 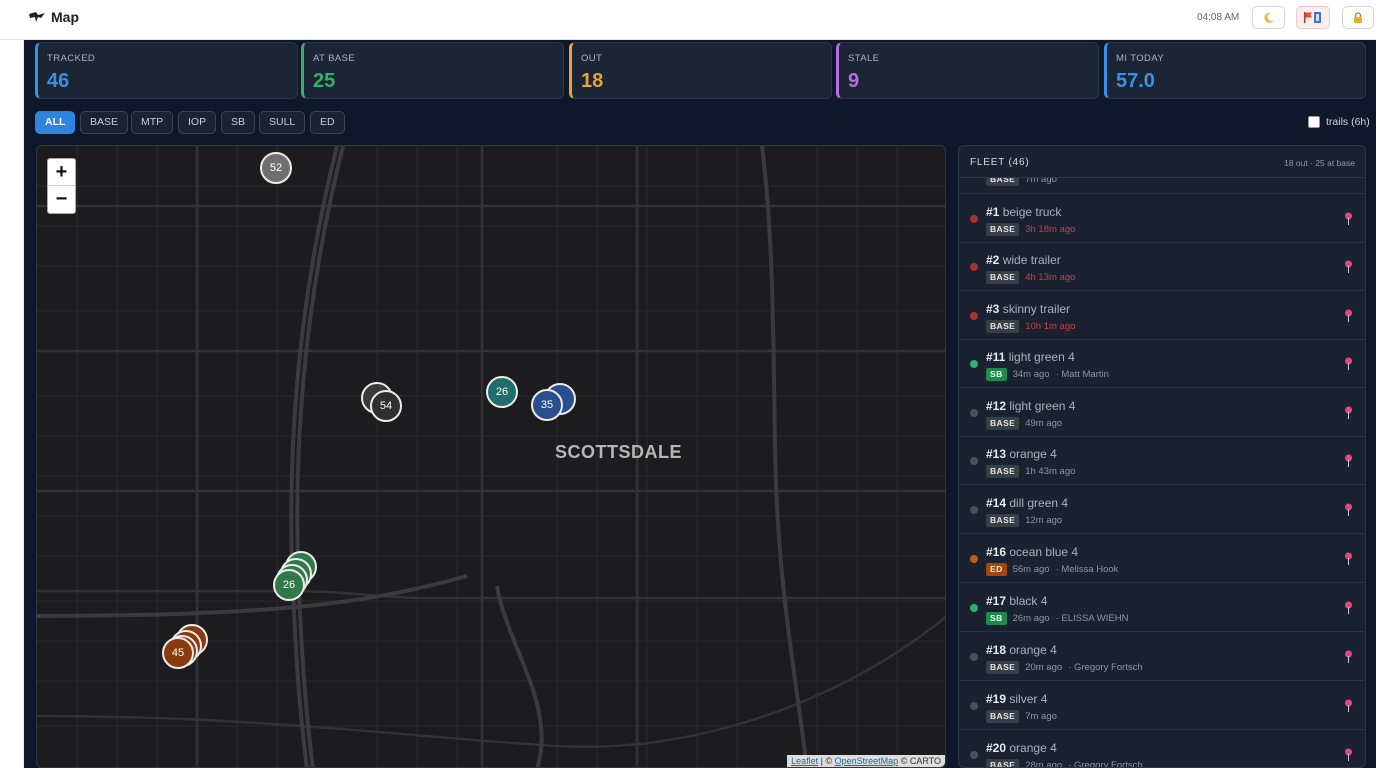 I want to click on row-time: 10h 1m ago, so click(x=1050, y=326).